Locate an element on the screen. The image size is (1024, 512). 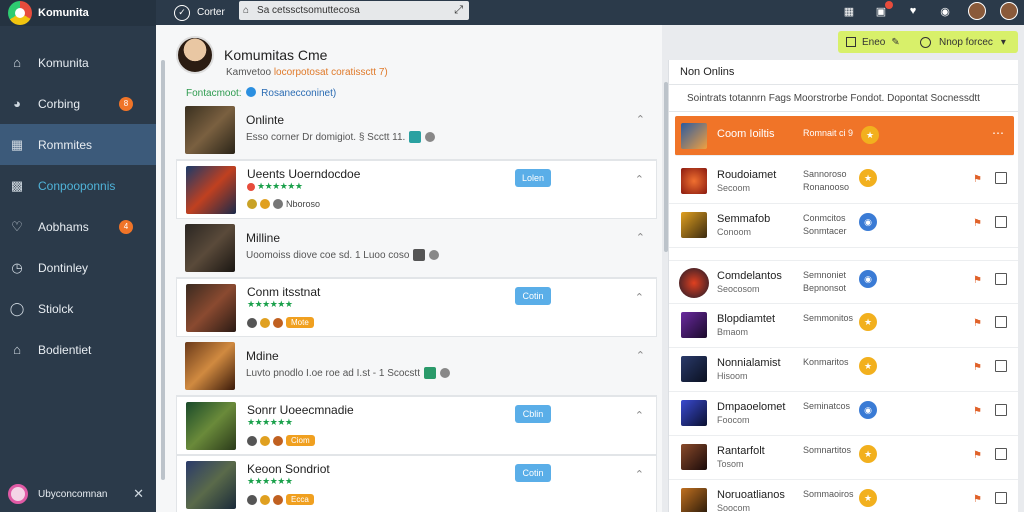
sidebar-item-rommites: ▦ Rommites is located at coordinates (78, 144).